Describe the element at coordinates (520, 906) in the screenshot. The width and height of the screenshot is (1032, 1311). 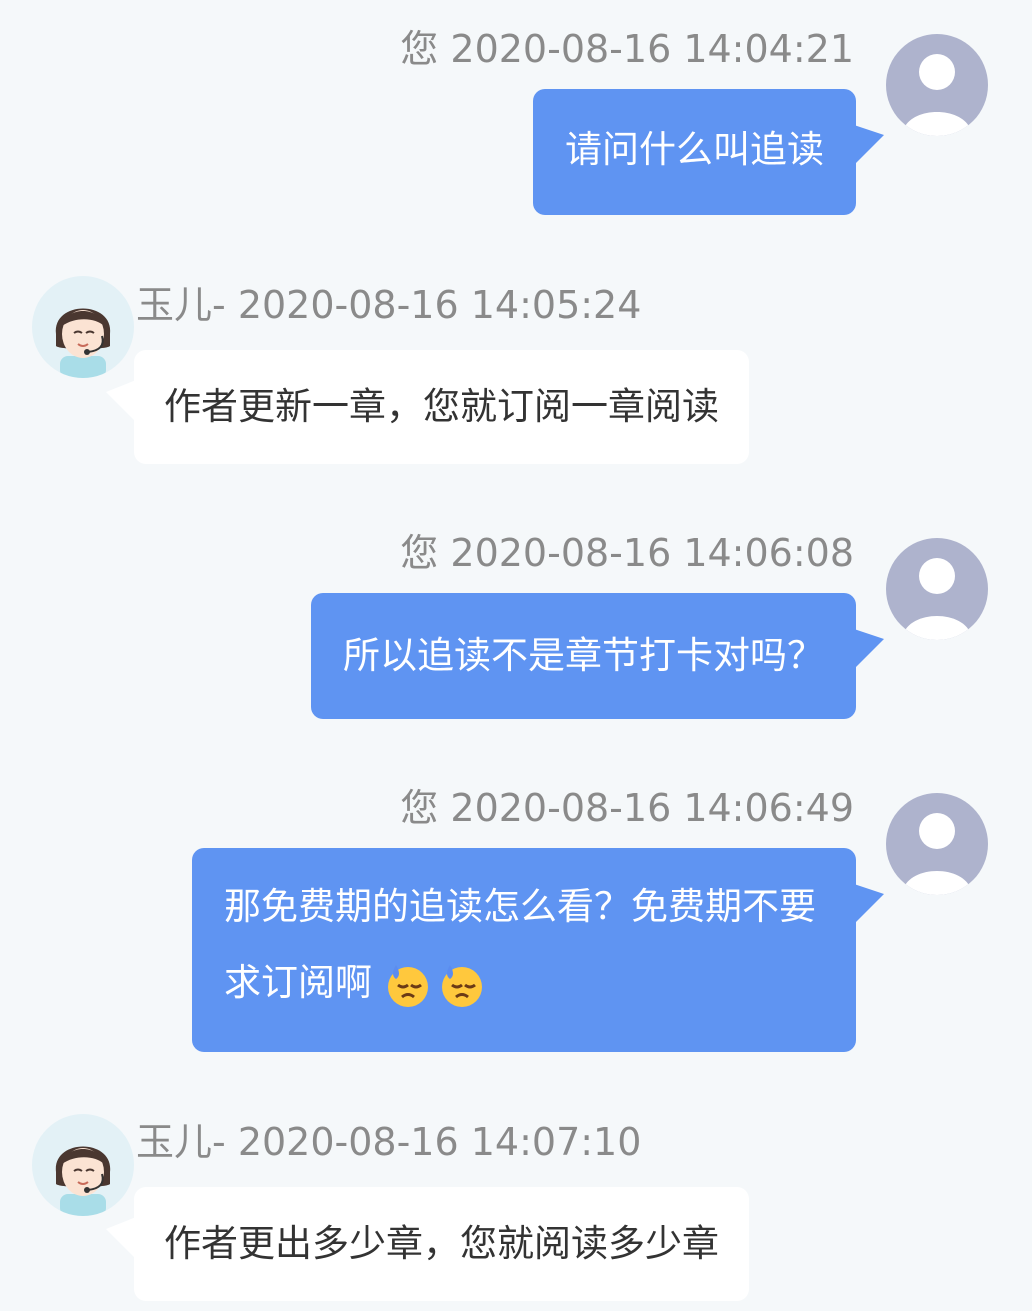
I see `message-text-line: 那免费期的追读怎么看？免费期不要` at that location.